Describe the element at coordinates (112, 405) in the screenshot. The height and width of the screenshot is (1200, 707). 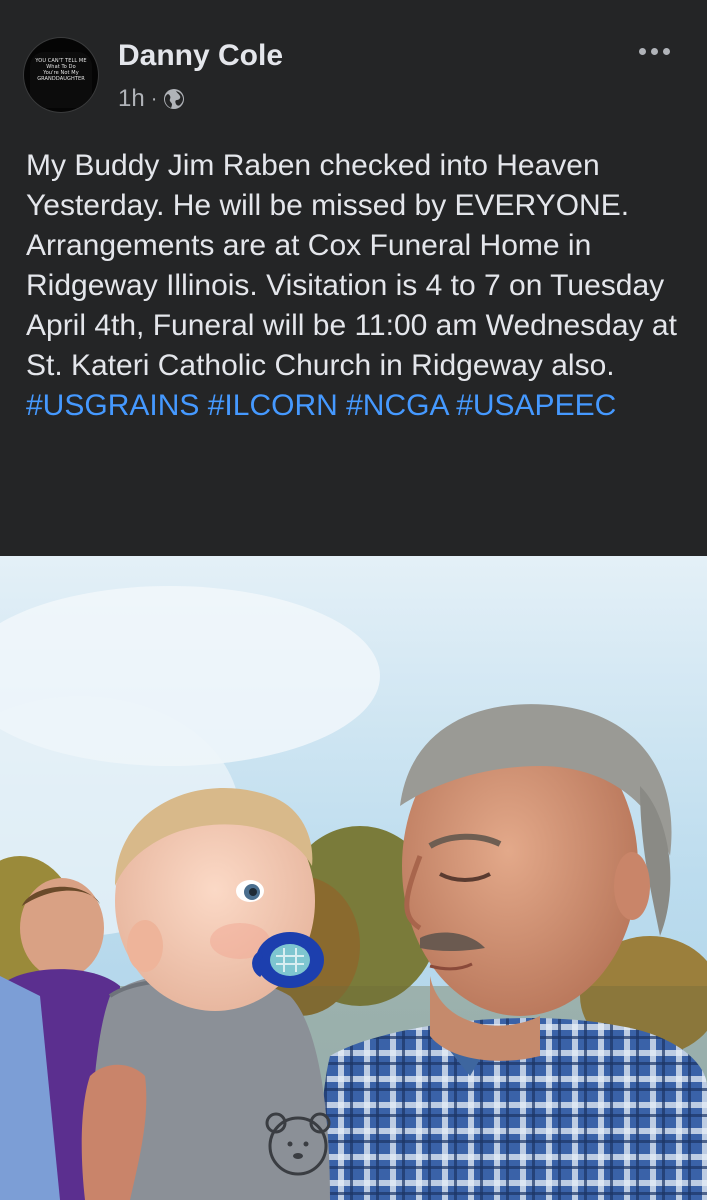
I see `hashtag-link: #USGRAINS` at that location.